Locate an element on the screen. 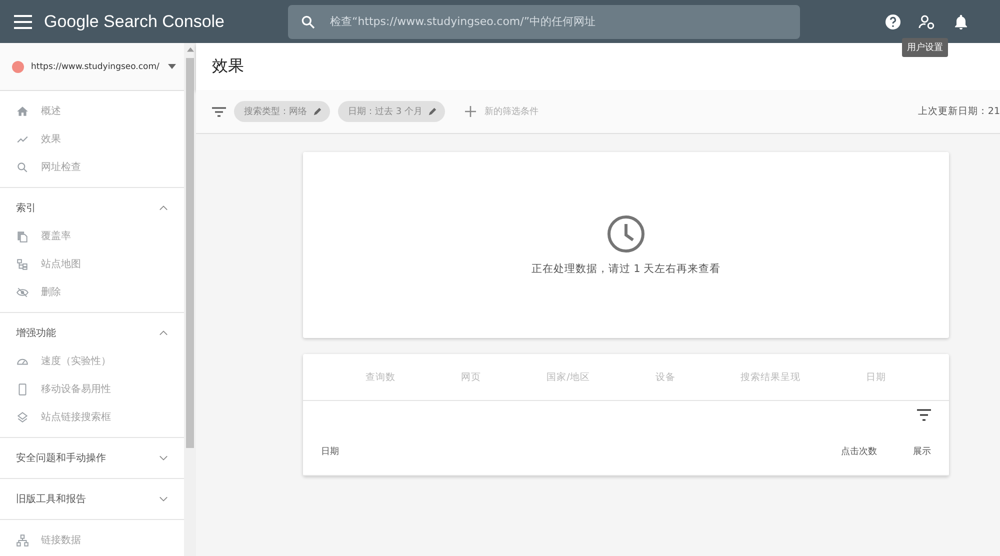 The height and width of the screenshot is (556, 1000). layers-icon is located at coordinates (22, 417).